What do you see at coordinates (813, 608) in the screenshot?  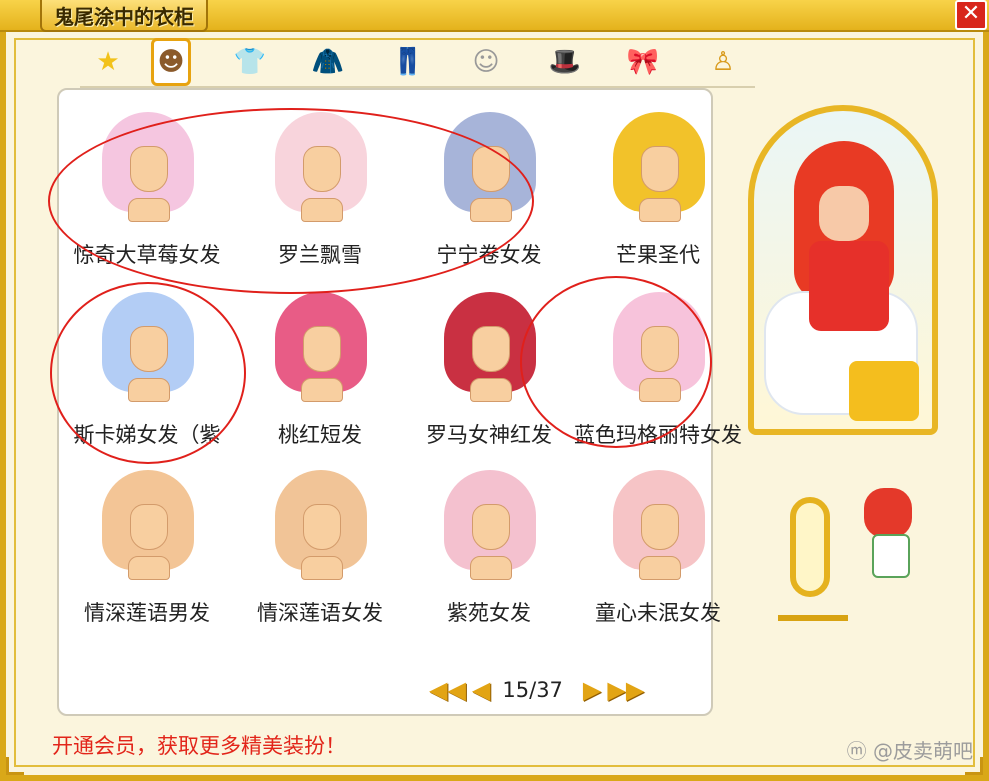 I see `mirror-stand` at bounding box center [813, 608].